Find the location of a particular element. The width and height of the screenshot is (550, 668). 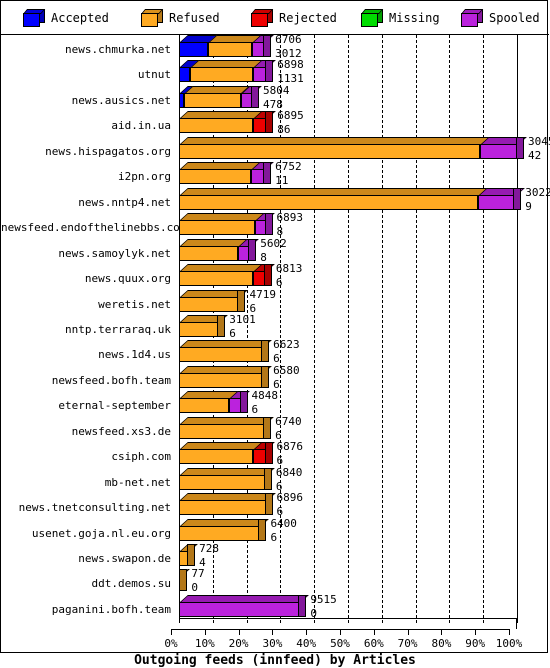

y-axis-label: news.ausics.net is located at coordinates (121, 100).